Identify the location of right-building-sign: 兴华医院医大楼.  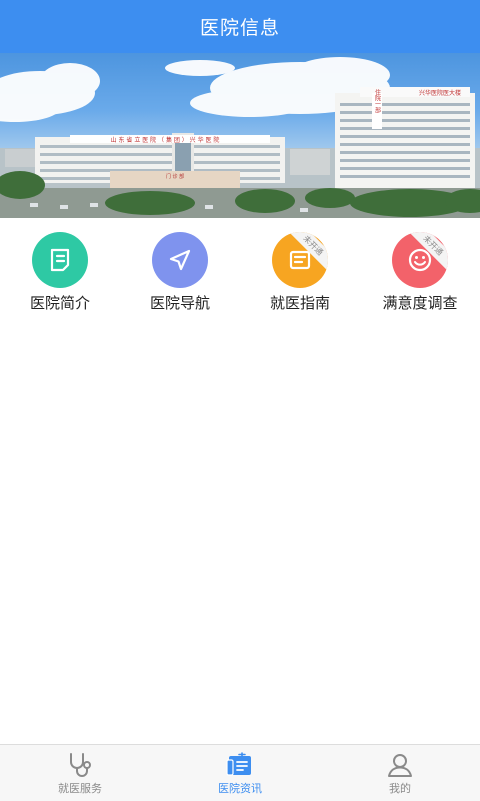
(440, 93).